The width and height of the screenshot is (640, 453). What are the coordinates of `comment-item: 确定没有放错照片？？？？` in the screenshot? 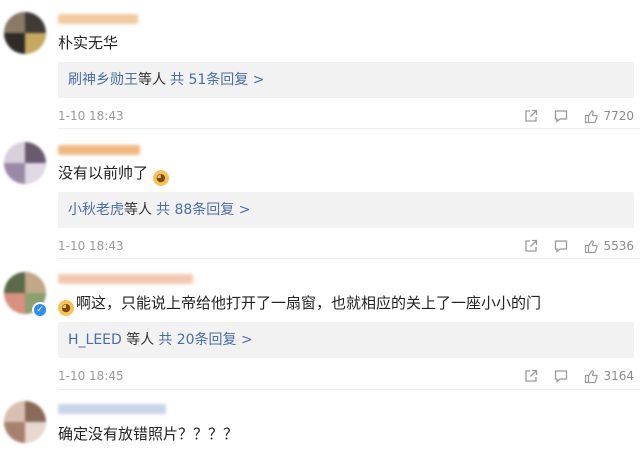 It's located at (320, 422).